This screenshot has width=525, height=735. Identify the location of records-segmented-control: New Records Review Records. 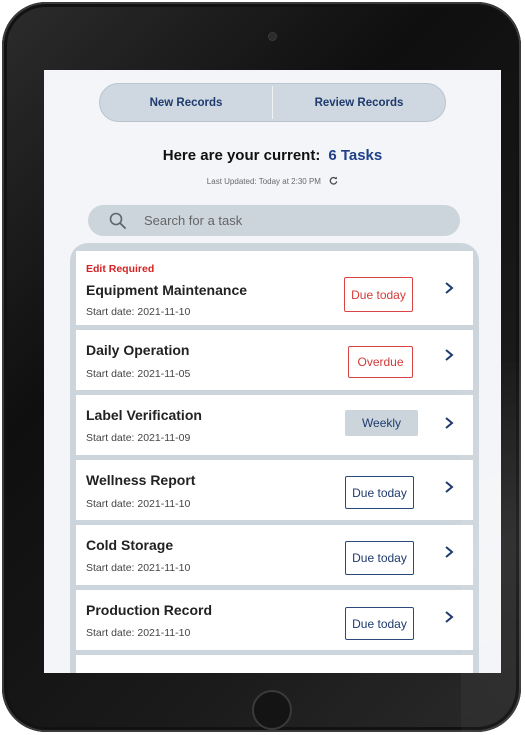
(272, 102).